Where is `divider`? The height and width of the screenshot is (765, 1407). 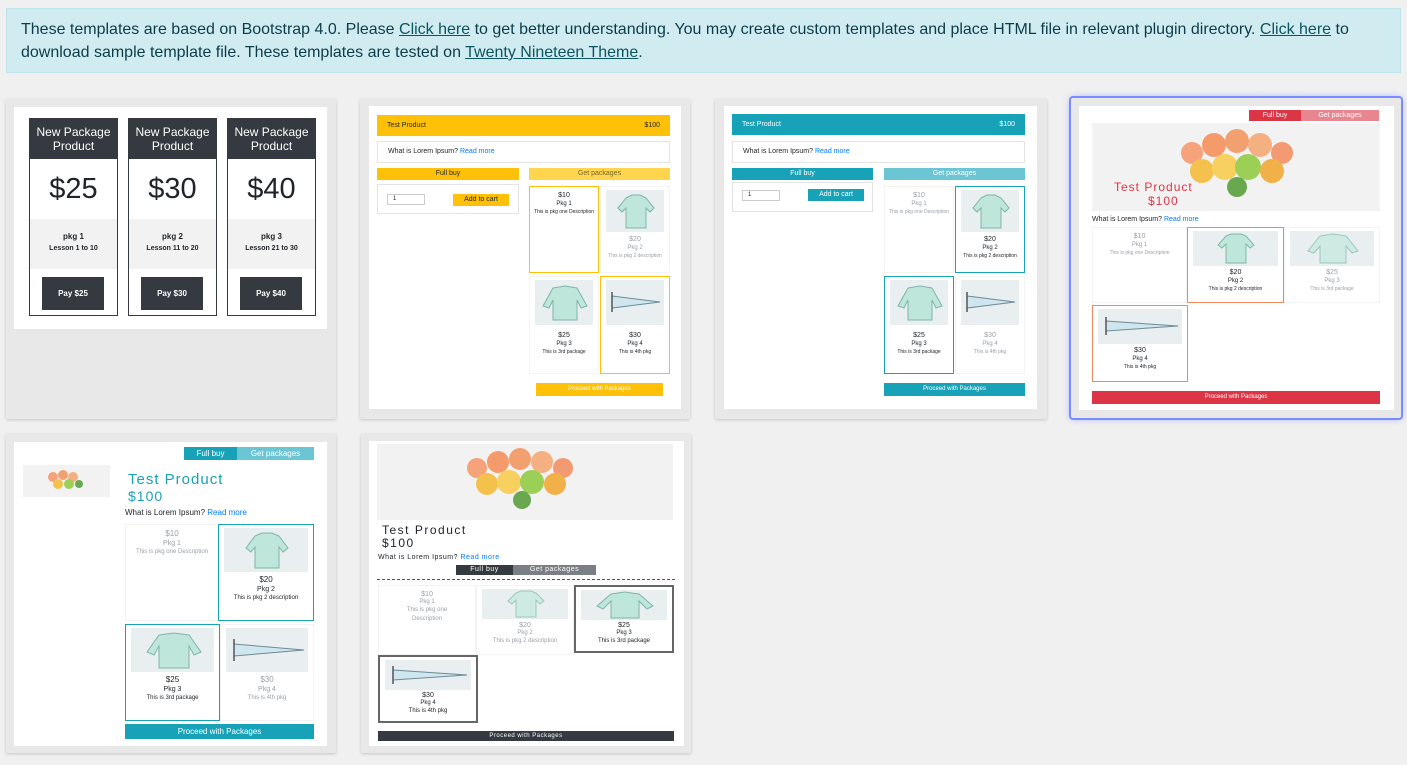
divider is located at coordinates (526, 579).